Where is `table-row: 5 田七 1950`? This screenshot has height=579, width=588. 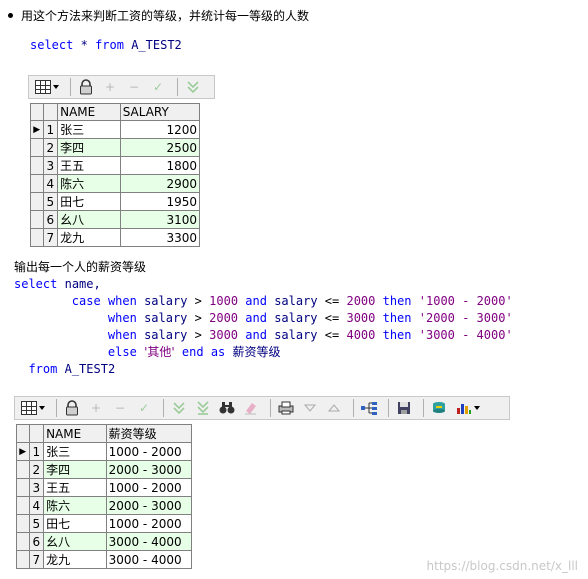
table-row: 5 田七 1950 is located at coordinates (115, 201).